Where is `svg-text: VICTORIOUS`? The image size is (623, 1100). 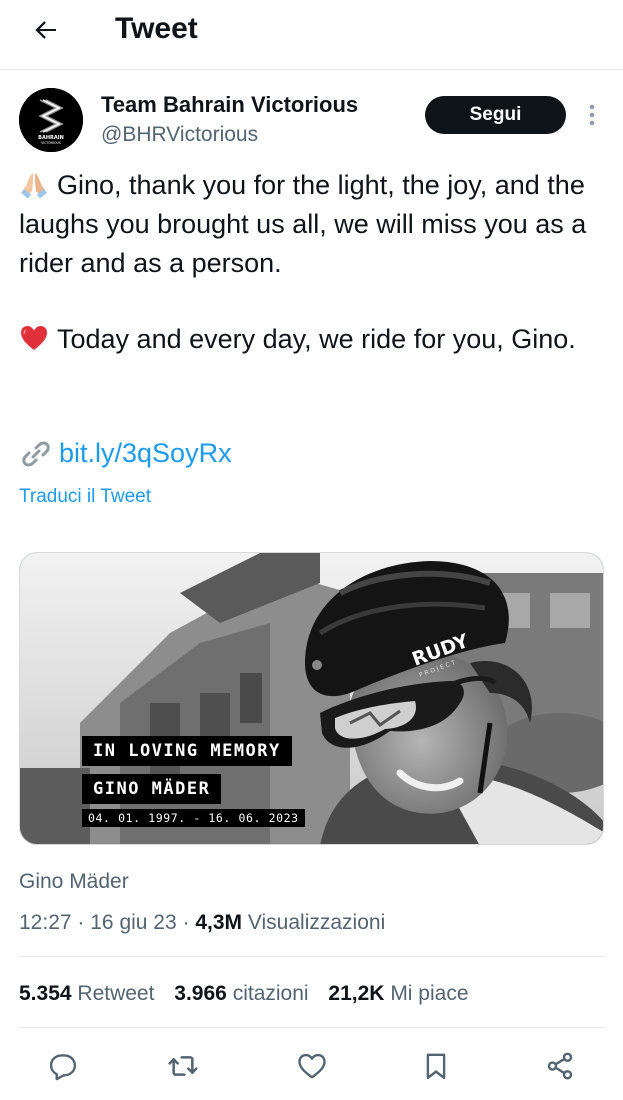
svg-text: VICTORIOUS is located at coordinates (51, 143).